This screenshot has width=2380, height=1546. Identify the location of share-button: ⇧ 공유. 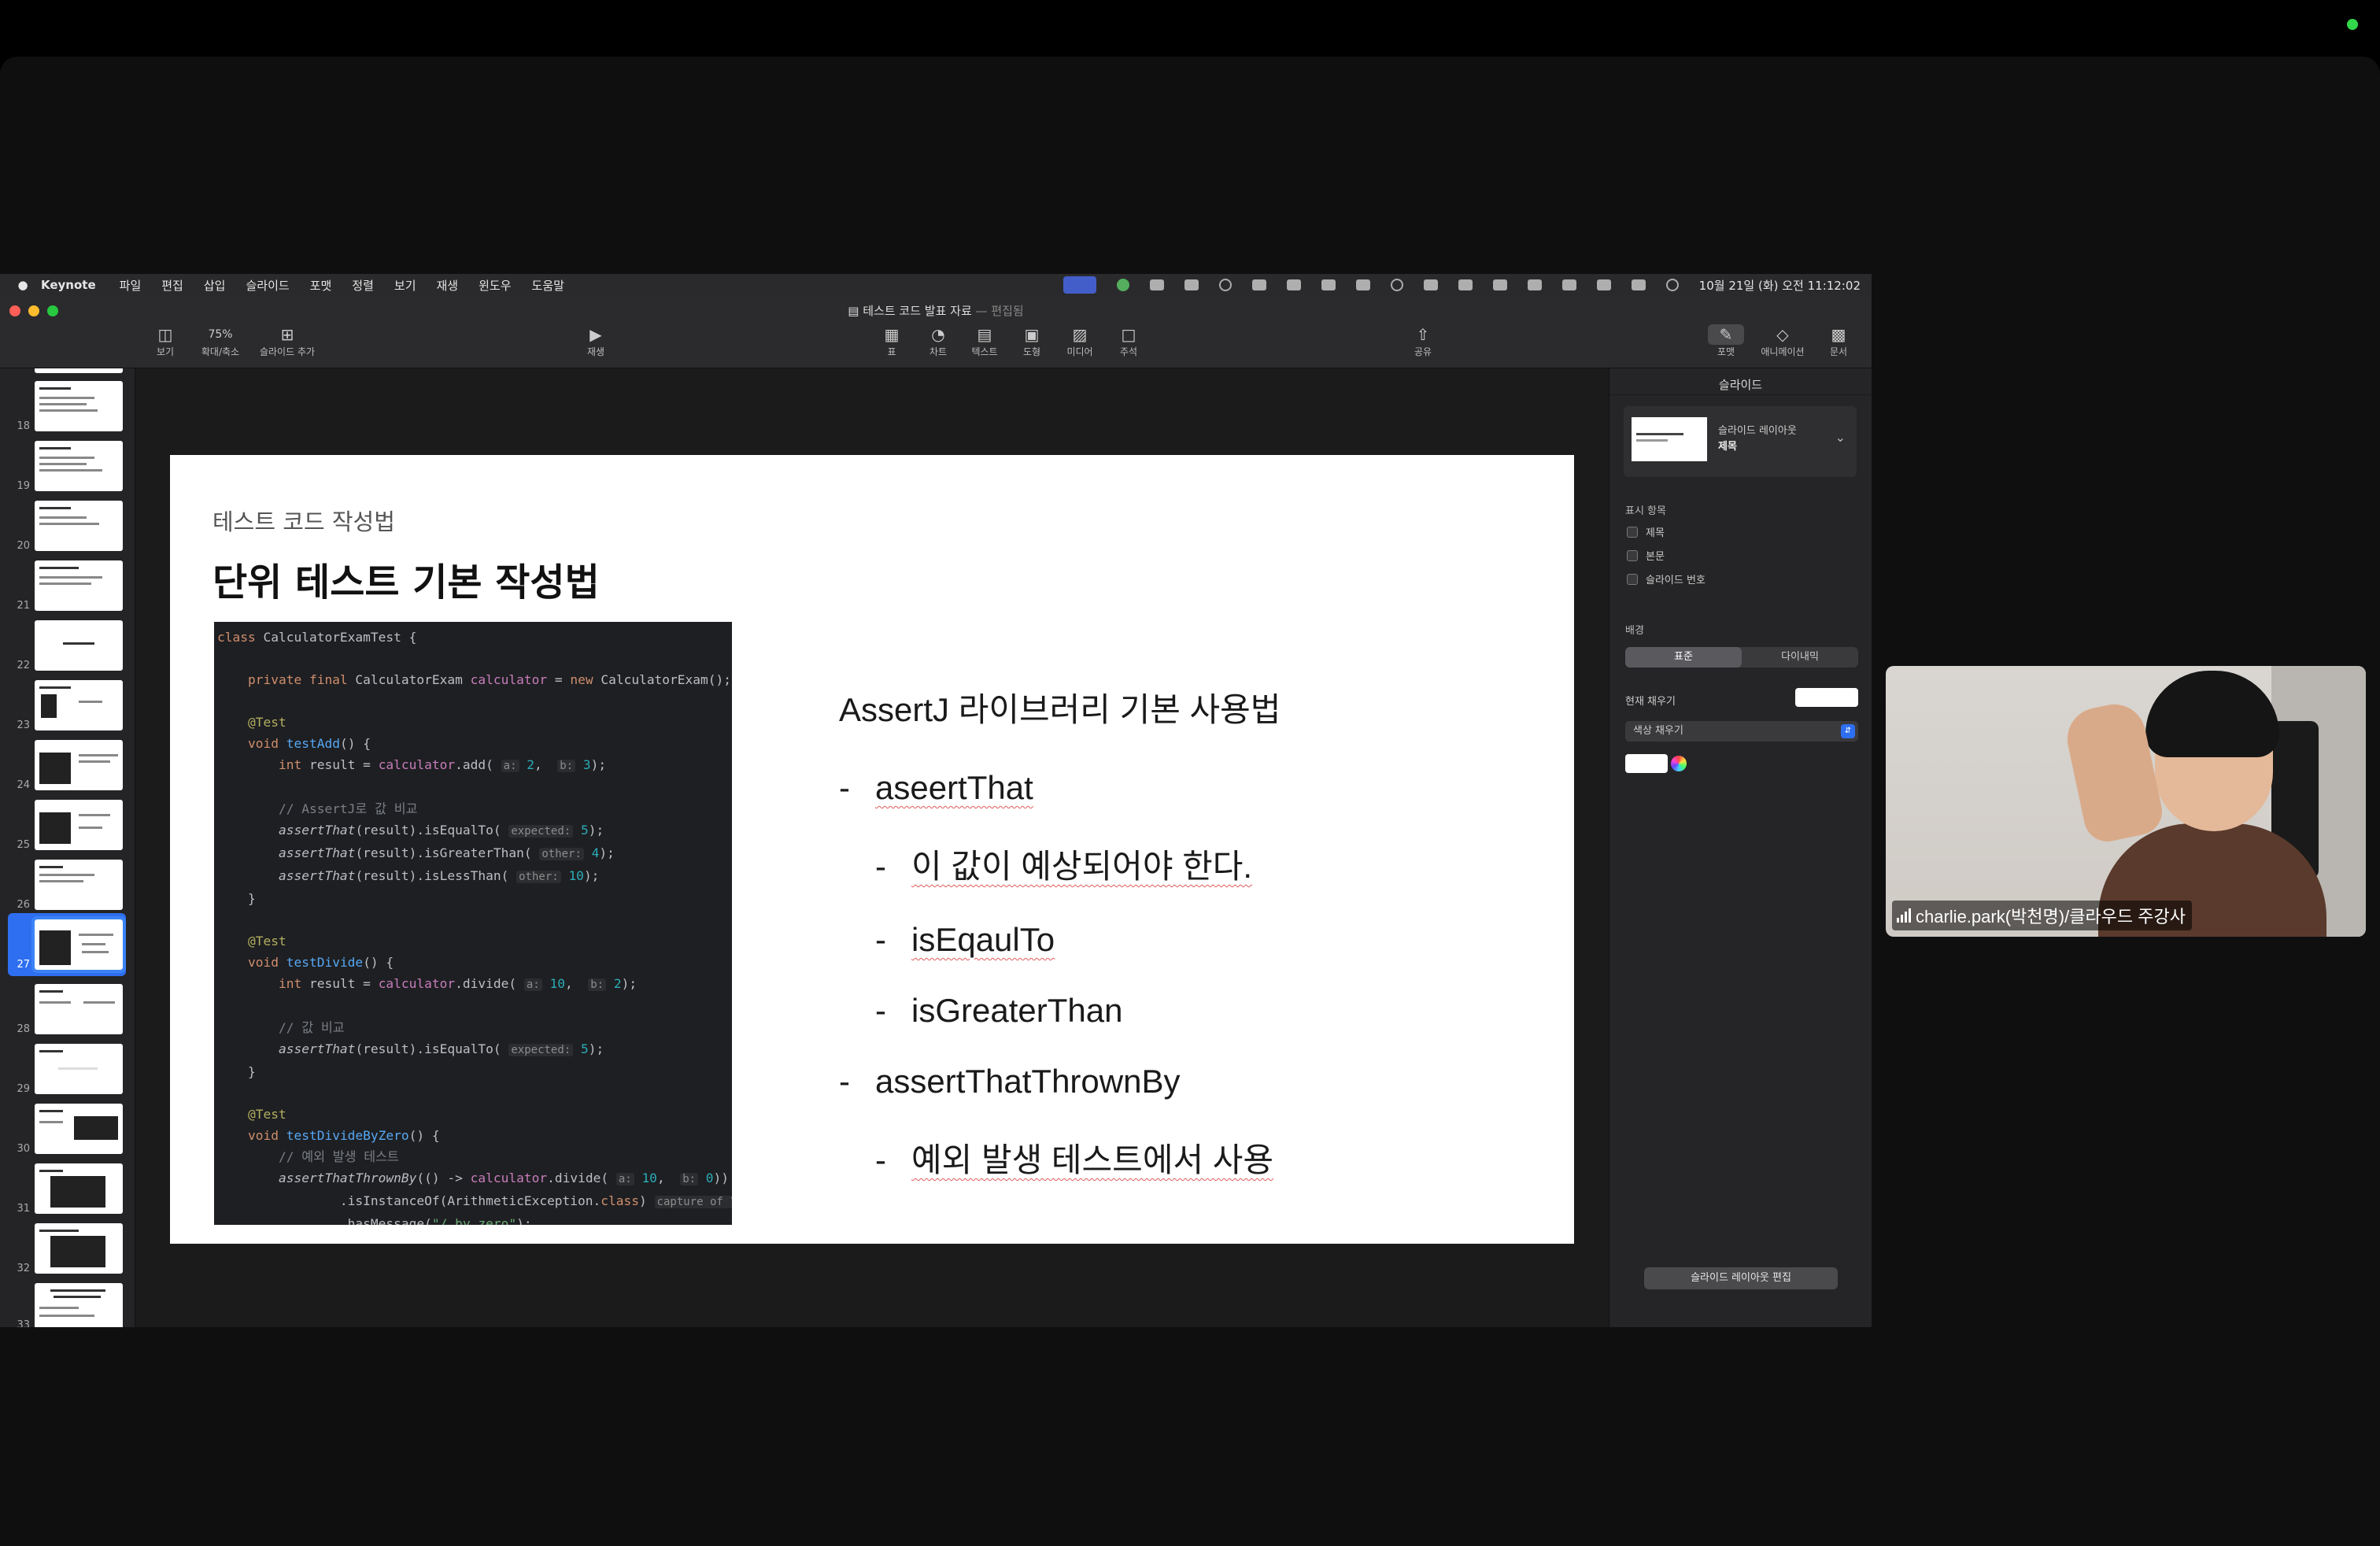
(1422, 341).